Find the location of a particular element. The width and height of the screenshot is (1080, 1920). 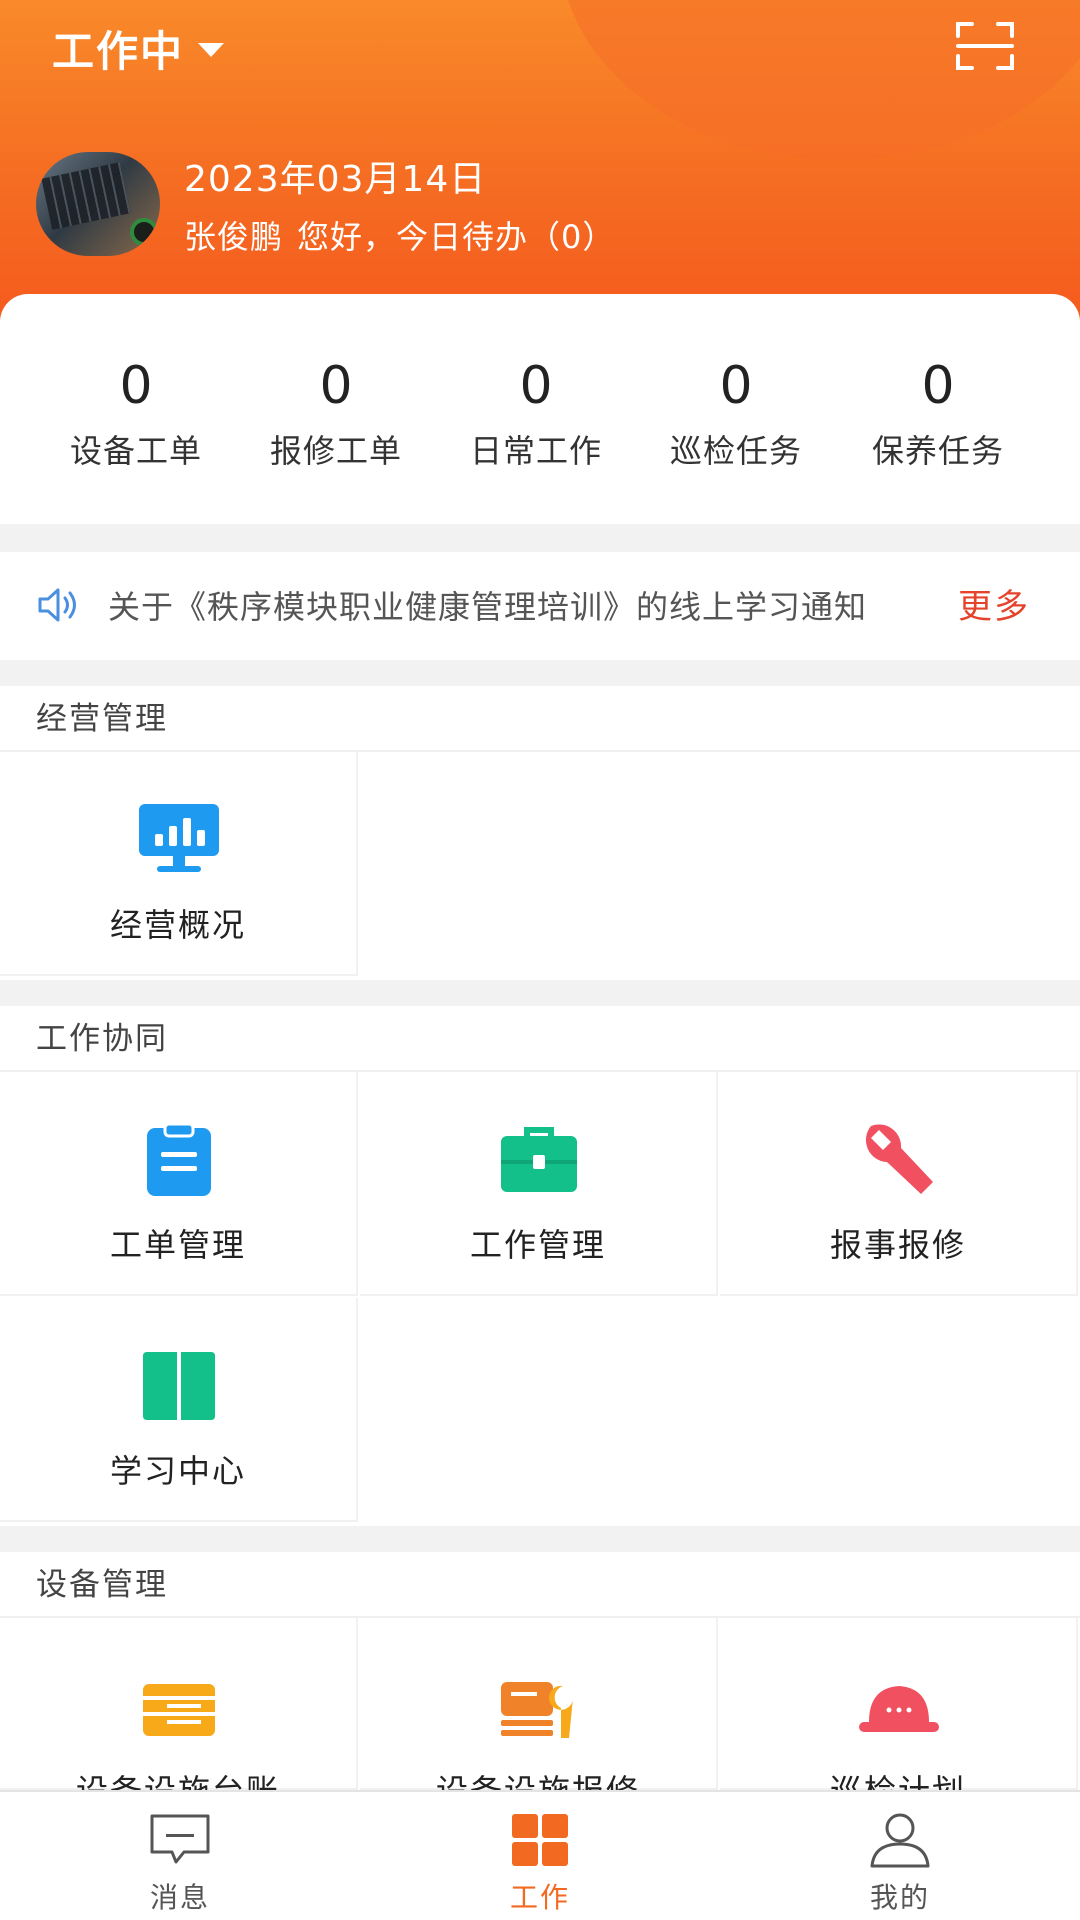

tile-label: 经营概况 is located at coordinates (177, 925).